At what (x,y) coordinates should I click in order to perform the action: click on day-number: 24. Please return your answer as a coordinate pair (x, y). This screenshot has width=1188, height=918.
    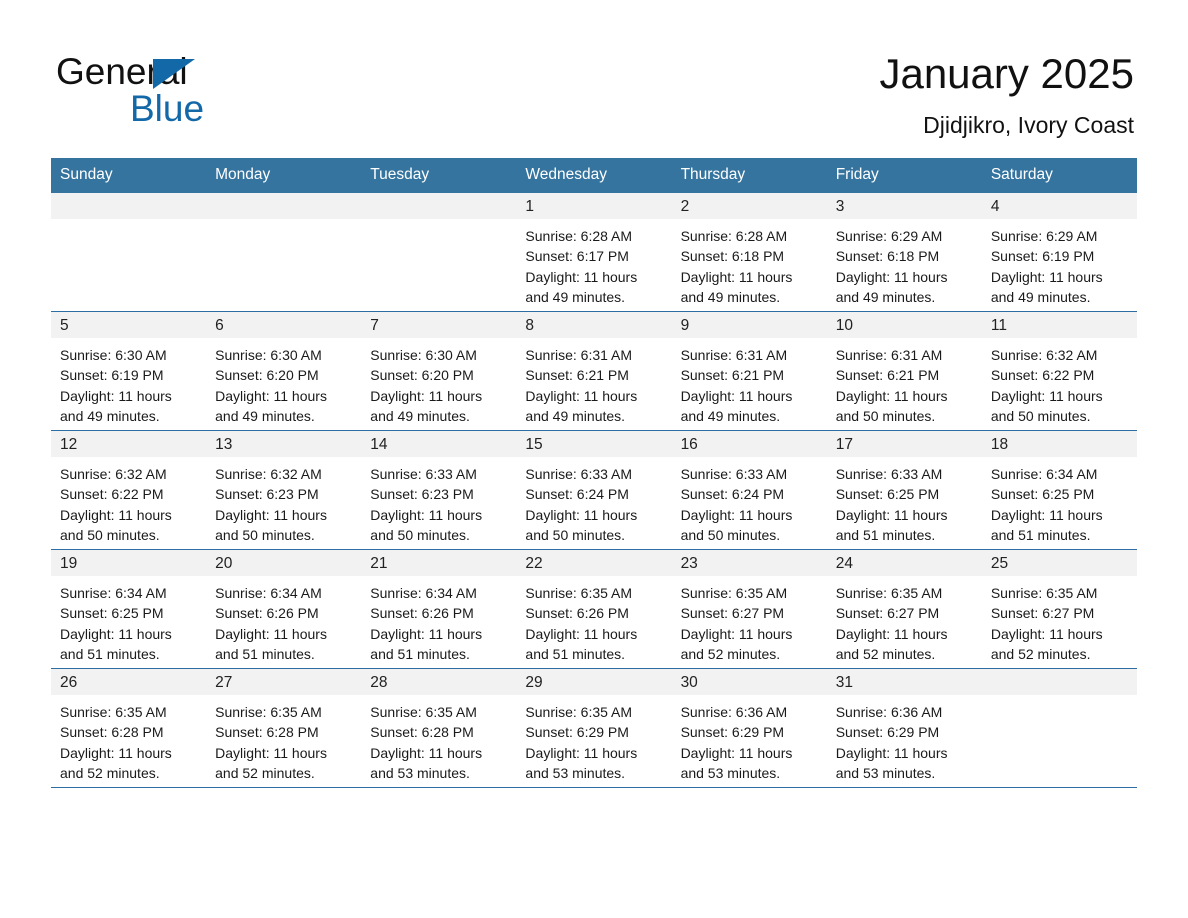
    Looking at the image, I should click on (904, 563).